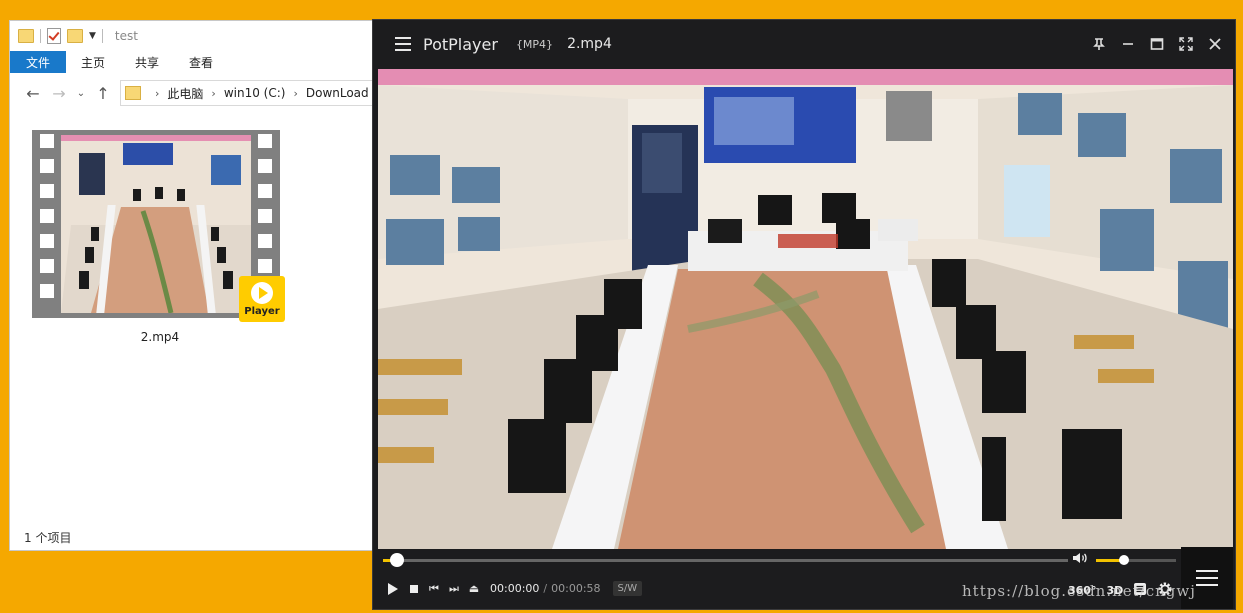 The height and width of the screenshot is (613, 1243). I want to click on new-folder-icon, so click(75, 36).